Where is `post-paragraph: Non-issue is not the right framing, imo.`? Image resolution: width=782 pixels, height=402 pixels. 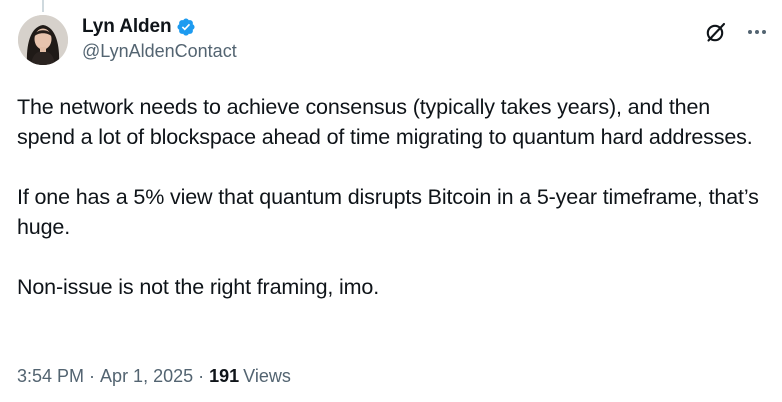
post-paragraph: Non-issue is not the right framing, imo. is located at coordinates (198, 287).